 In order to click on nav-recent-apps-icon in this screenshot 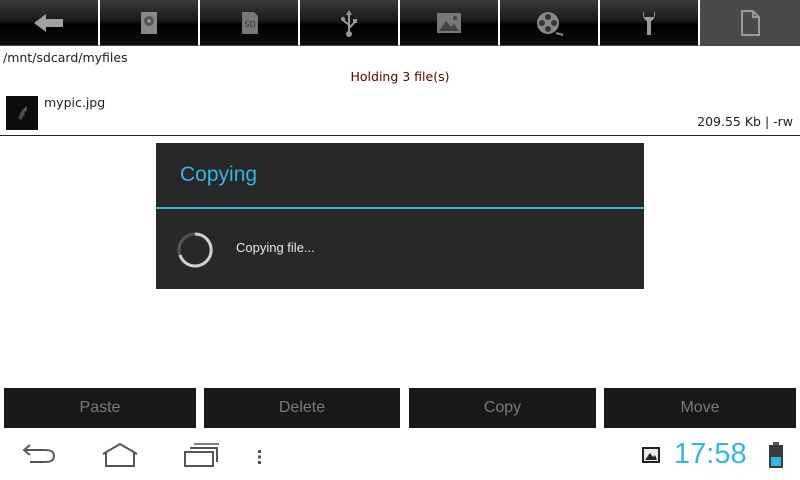, I will do `click(201, 455)`.